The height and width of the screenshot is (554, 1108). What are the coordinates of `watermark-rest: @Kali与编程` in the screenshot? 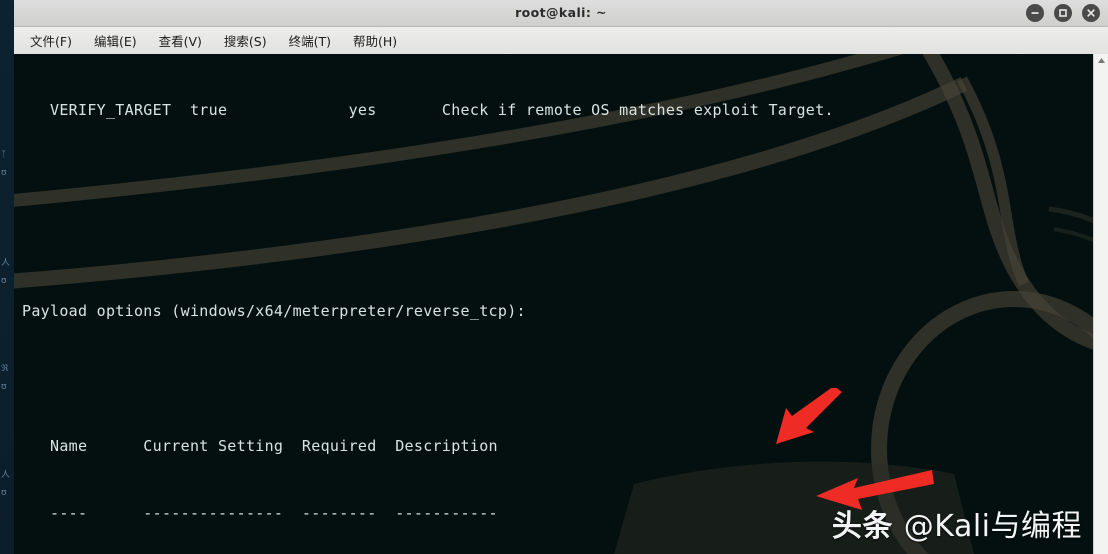 It's located at (992, 526).